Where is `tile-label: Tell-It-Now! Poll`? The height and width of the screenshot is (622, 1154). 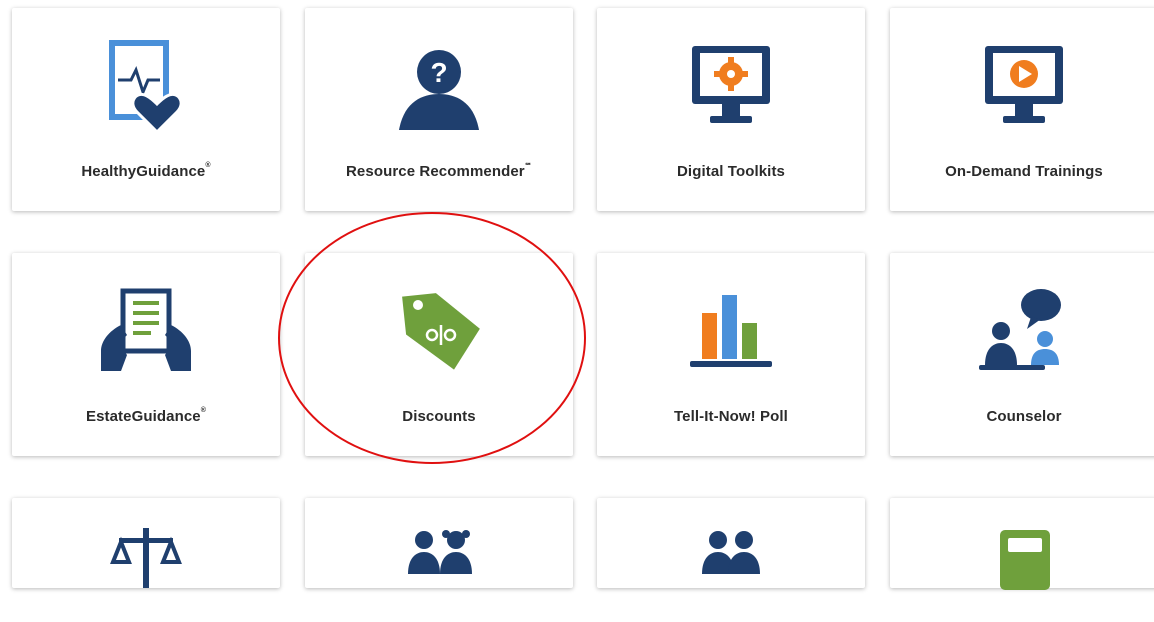 tile-label: Tell-It-Now! Poll is located at coordinates (731, 416).